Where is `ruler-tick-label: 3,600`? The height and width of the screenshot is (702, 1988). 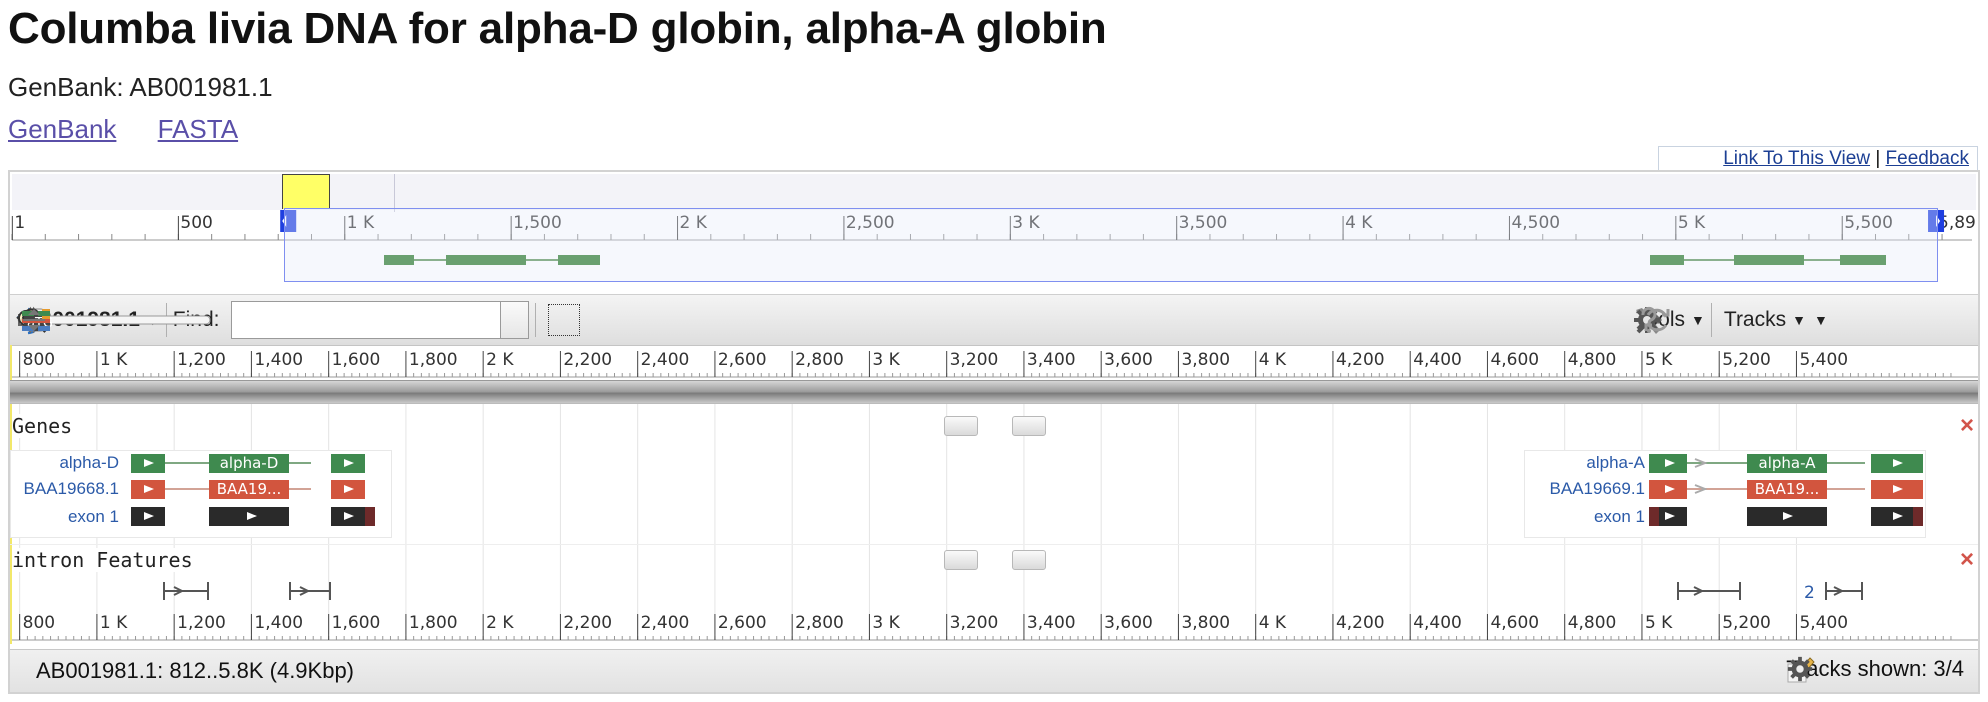 ruler-tick-label: 3,600 is located at coordinates (1128, 360).